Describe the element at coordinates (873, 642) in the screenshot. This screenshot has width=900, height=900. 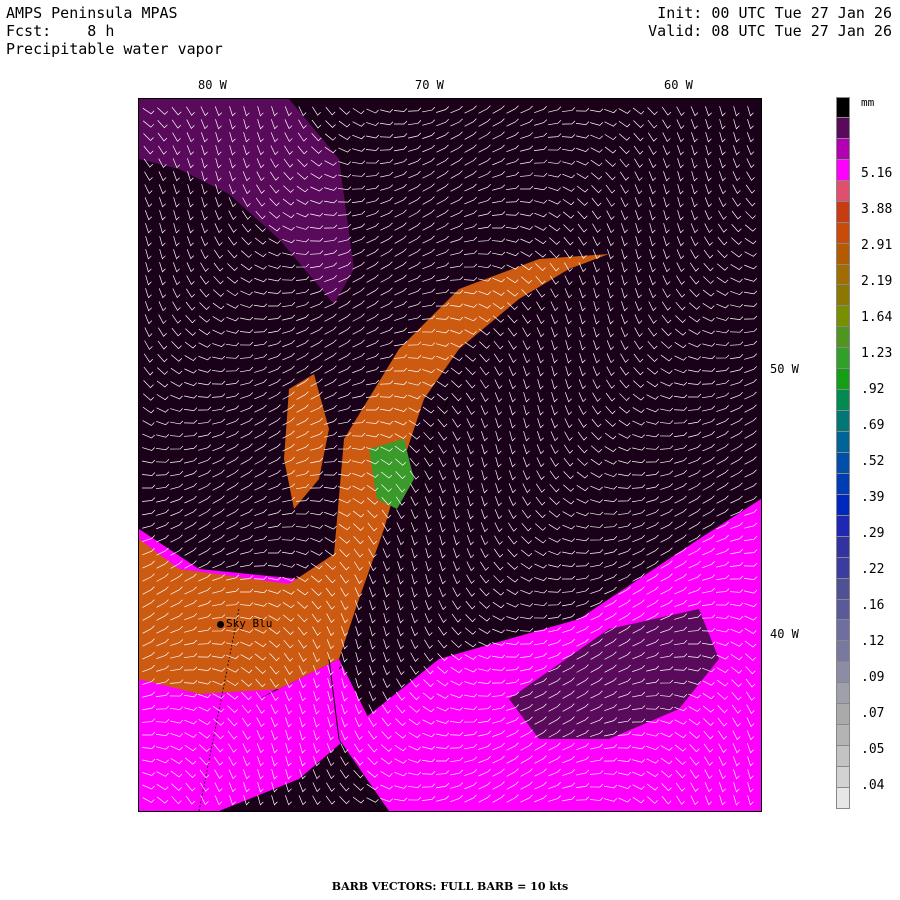
I see `colorbar-label: .12` at that location.